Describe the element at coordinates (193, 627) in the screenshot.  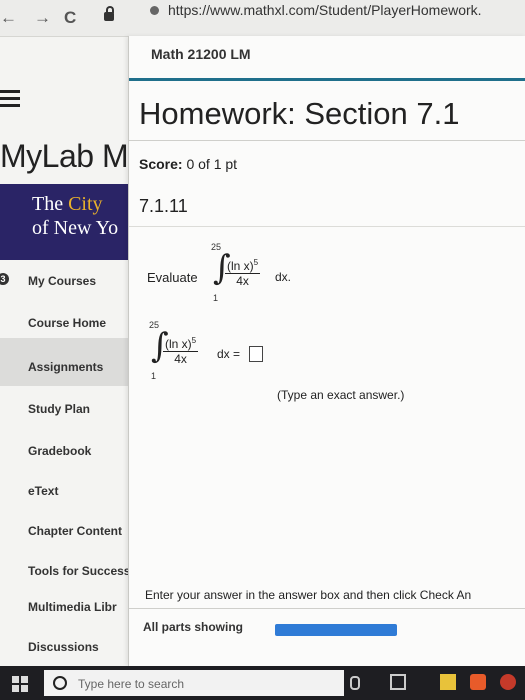
I see `parts-showing-label: All parts showing` at that location.